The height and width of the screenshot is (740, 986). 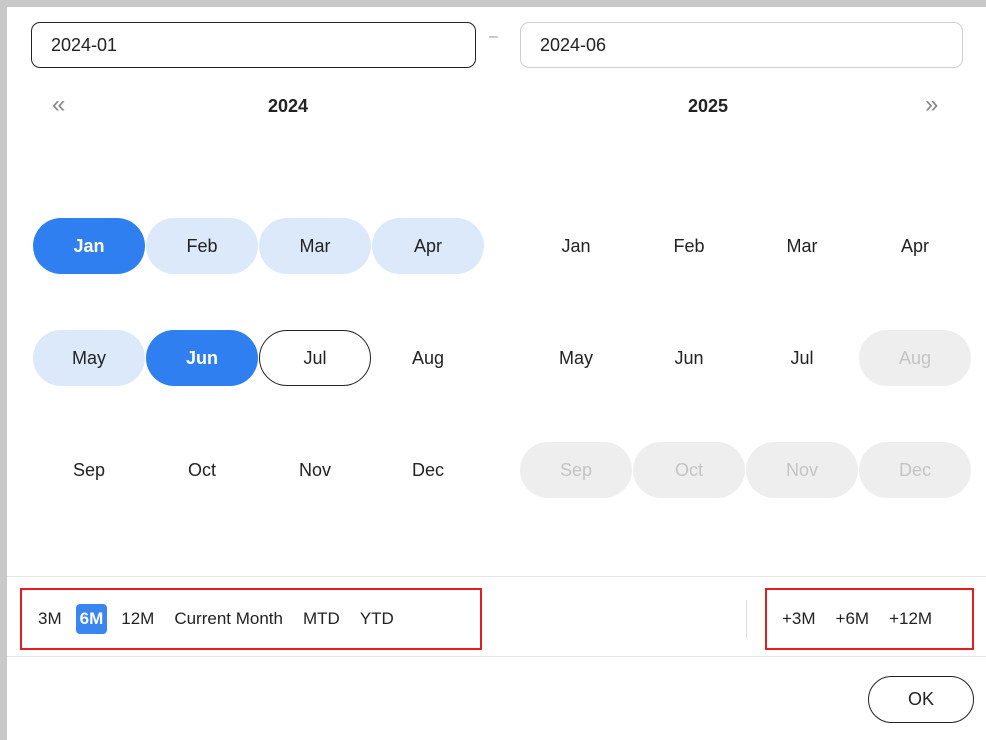 I want to click on month-cell-2024-sep: Sep, so click(x=89, y=470).